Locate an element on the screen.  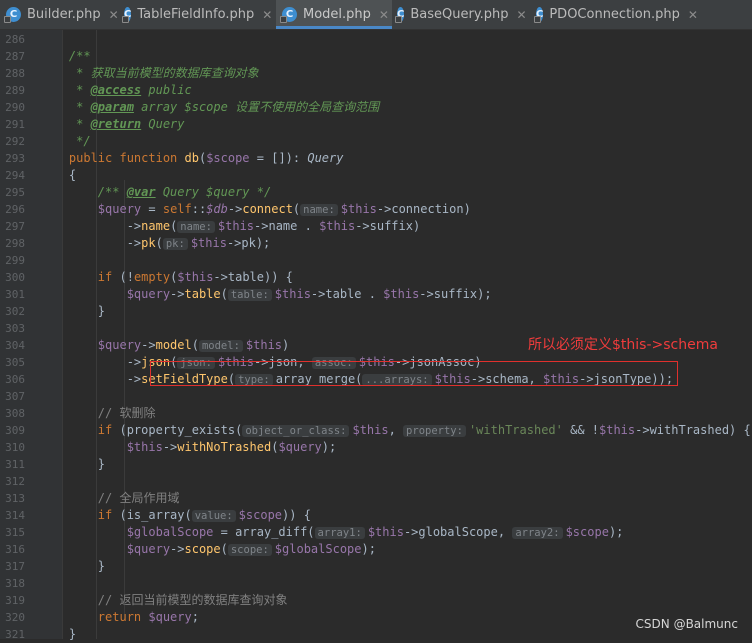
code-token: } is located at coordinates (73, 311).